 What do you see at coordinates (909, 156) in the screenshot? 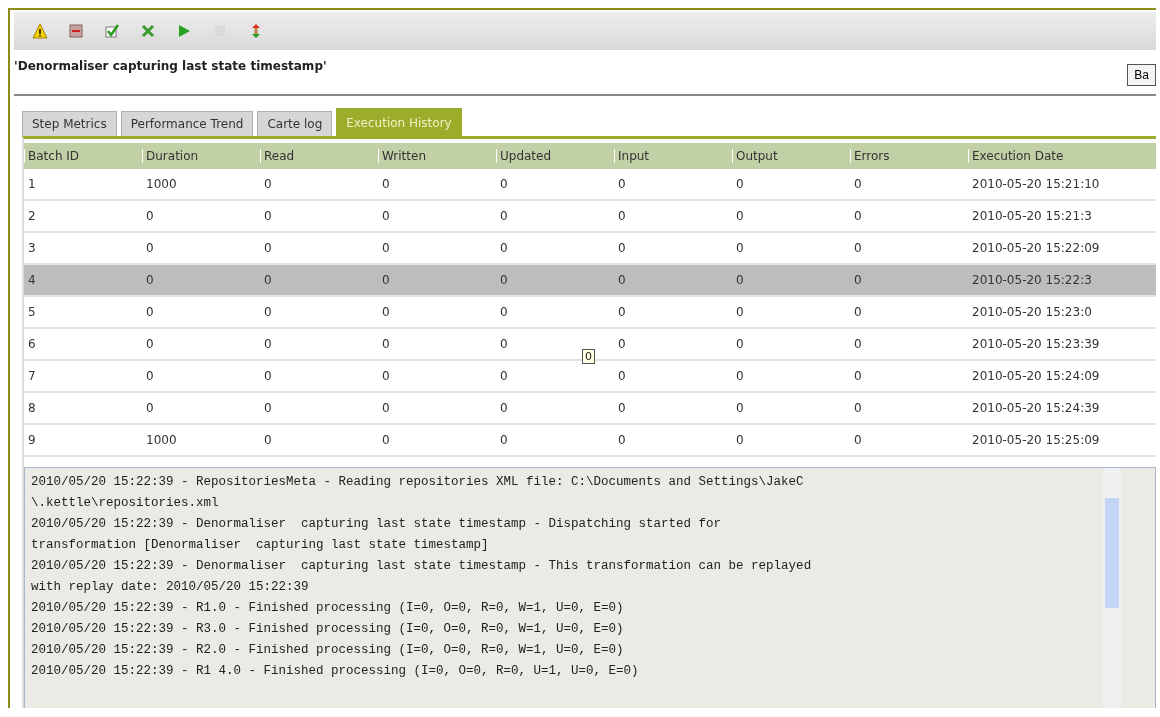
I see `column-header: Errors` at bounding box center [909, 156].